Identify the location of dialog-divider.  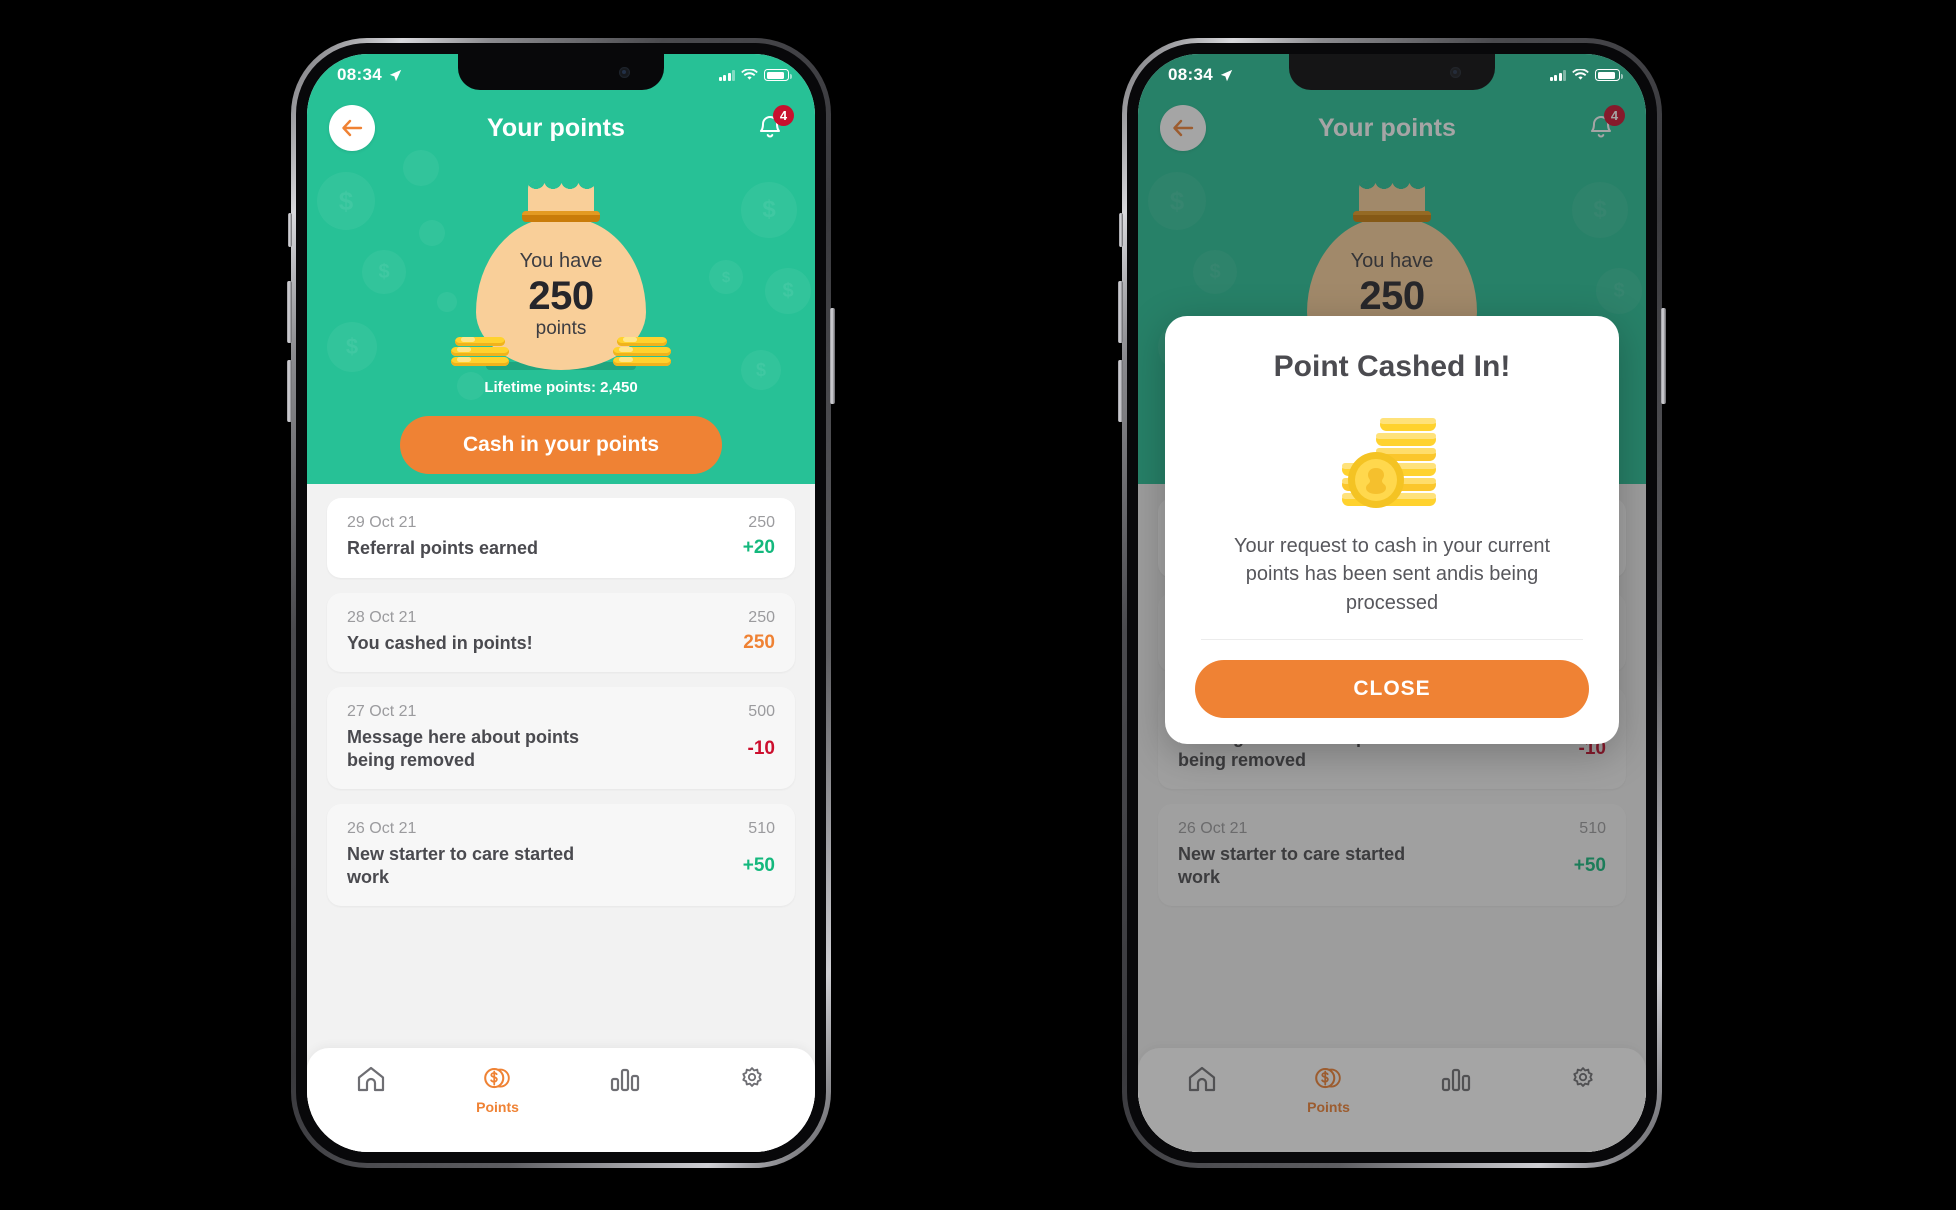
(1392, 640).